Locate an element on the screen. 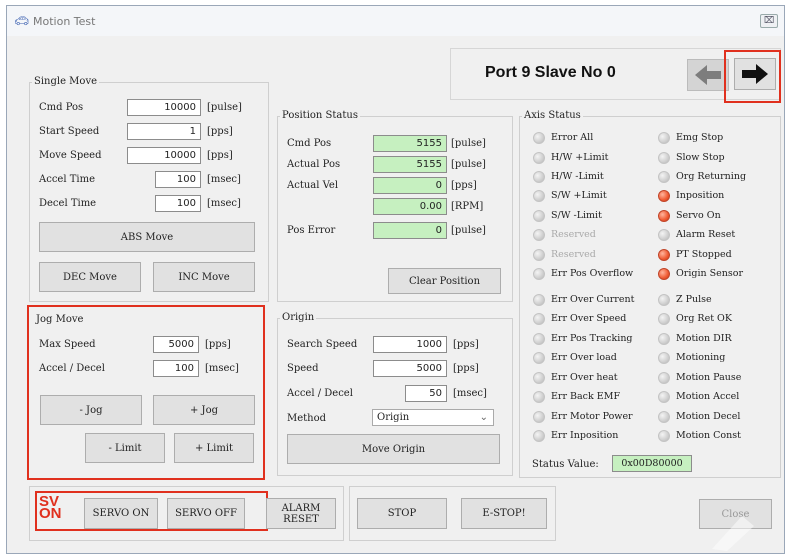  position-row-value: 0.00 is located at coordinates (410, 206).